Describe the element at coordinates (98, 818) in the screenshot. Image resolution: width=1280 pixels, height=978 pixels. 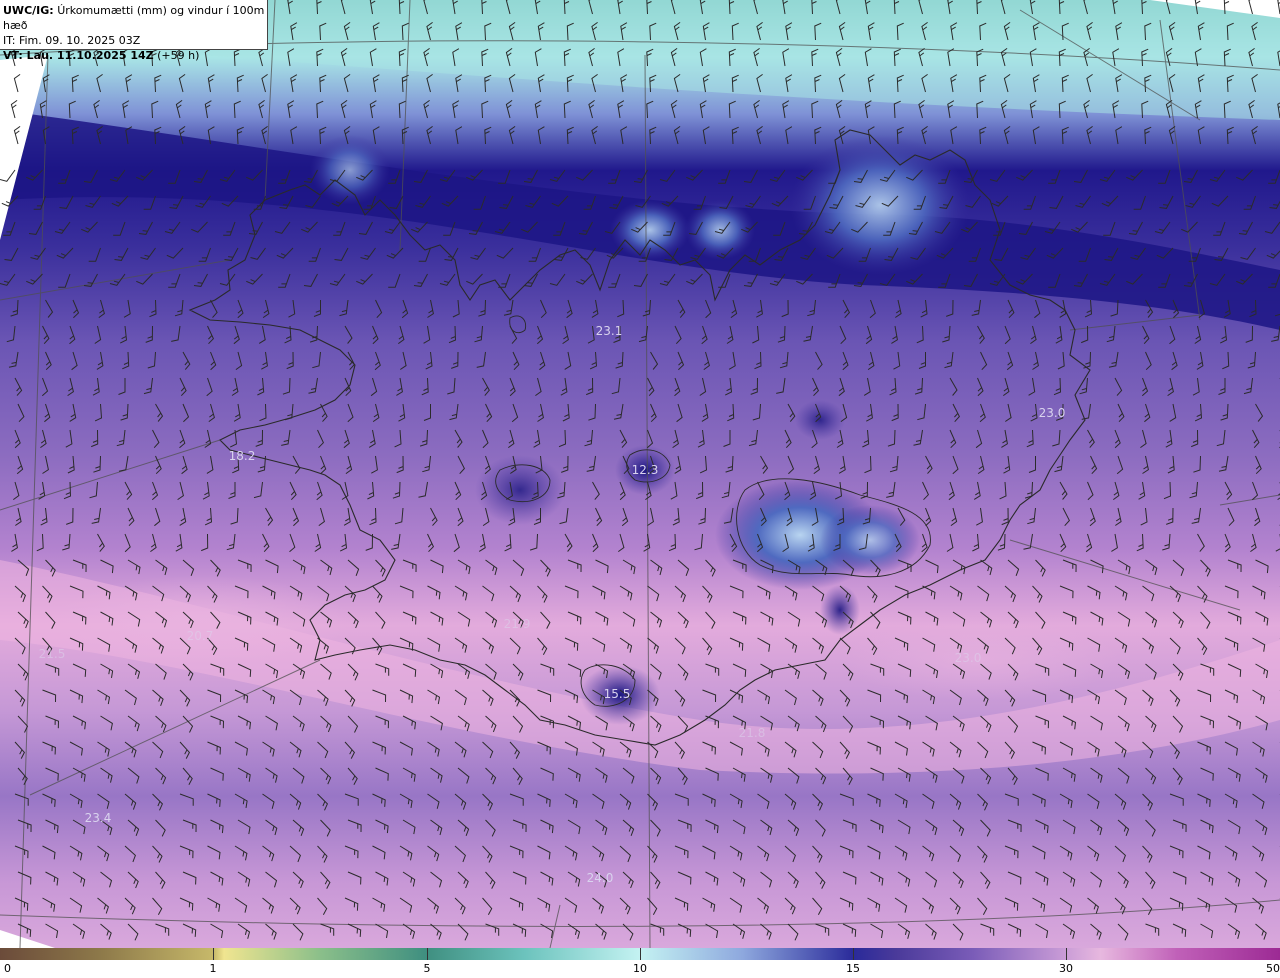
I see `map-value-label: 23.4` at that location.